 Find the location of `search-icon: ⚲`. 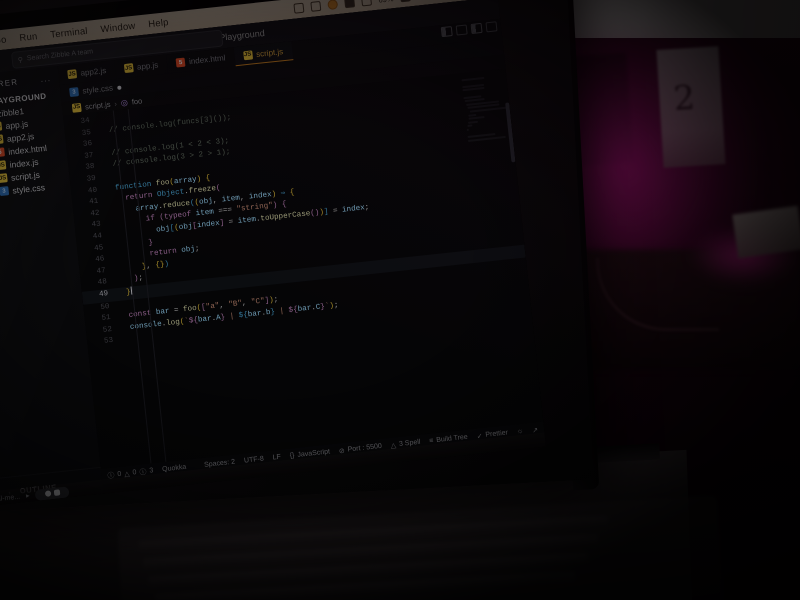

search-icon: ⚲ is located at coordinates (20, 60).